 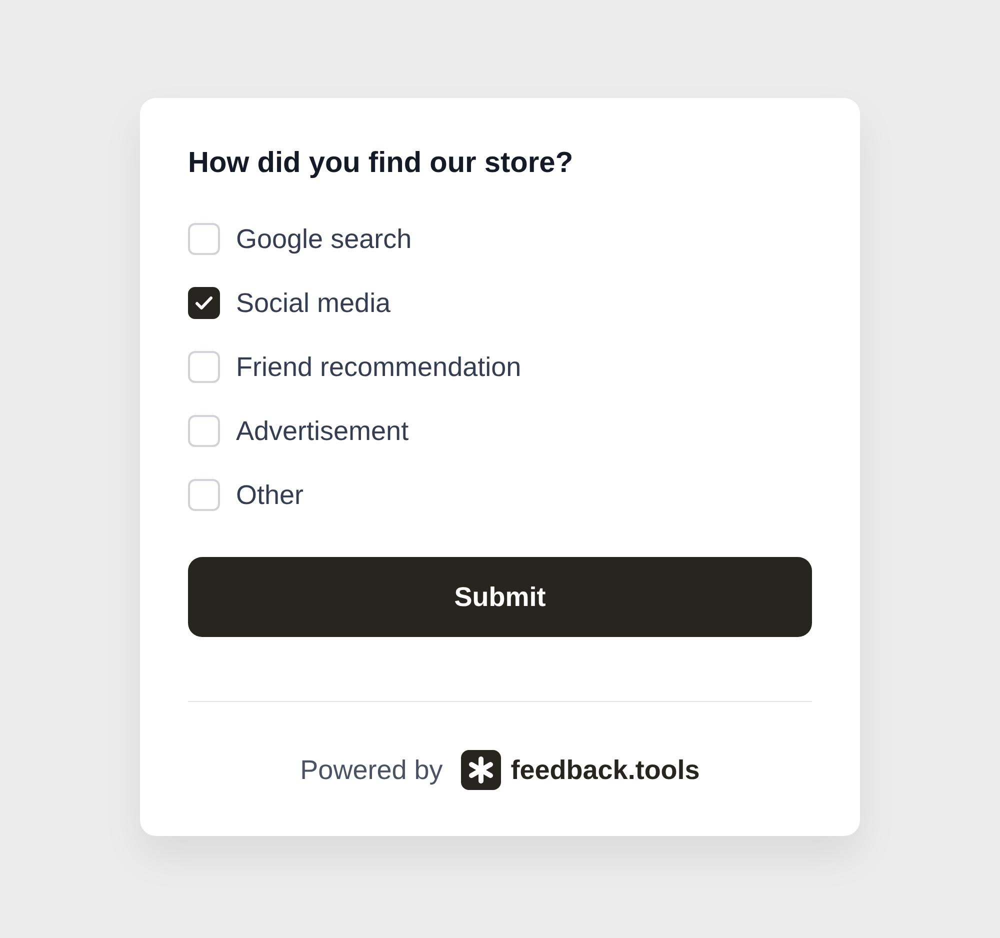 What do you see at coordinates (313, 303) in the screenshot?
I see `option-label: Social media` at bounding box center [313, 303].